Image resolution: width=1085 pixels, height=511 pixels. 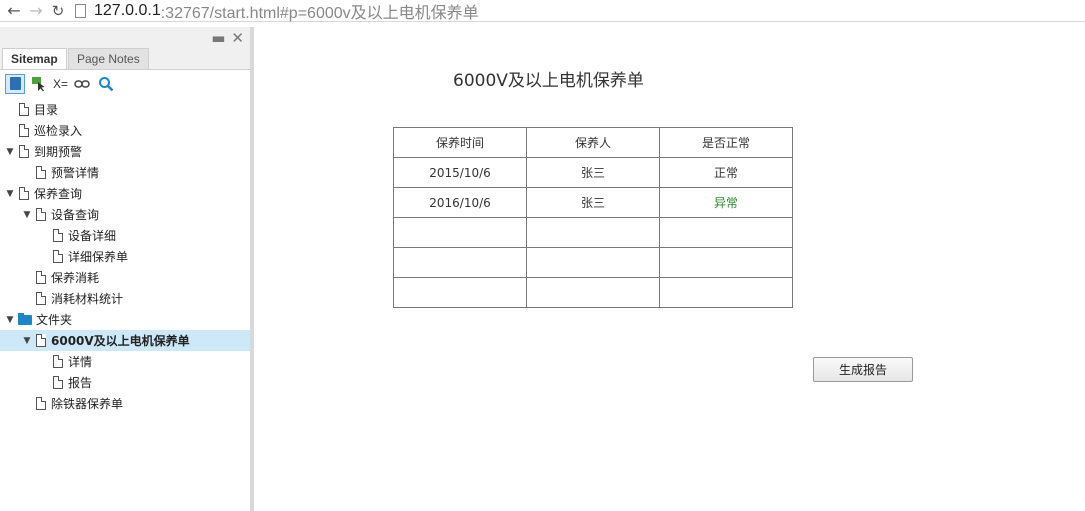 What do you see at coordinates (75, 173) in the screenshot?
I see `sitemap-item-label: 预警详情` at bounding box center [75, 173].